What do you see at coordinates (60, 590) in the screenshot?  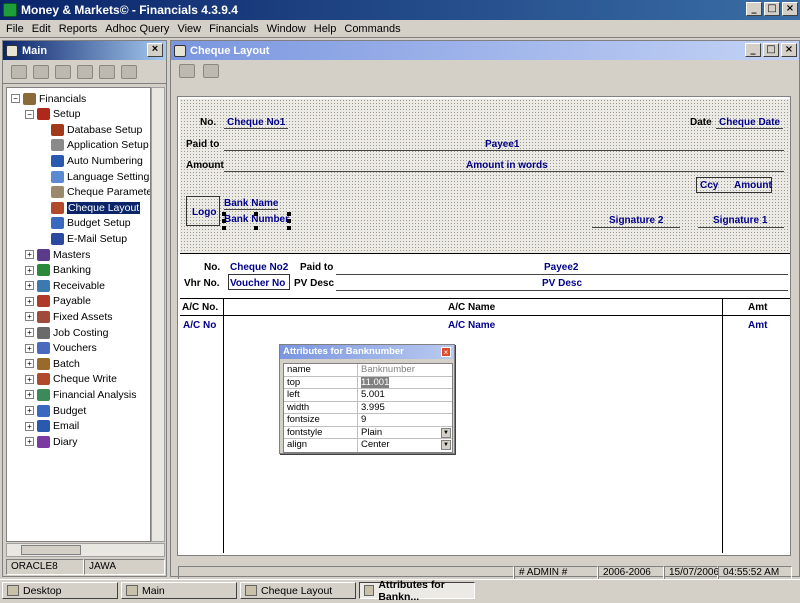 I see `task-desktop: Desktop` at bounding box center [60, 590].